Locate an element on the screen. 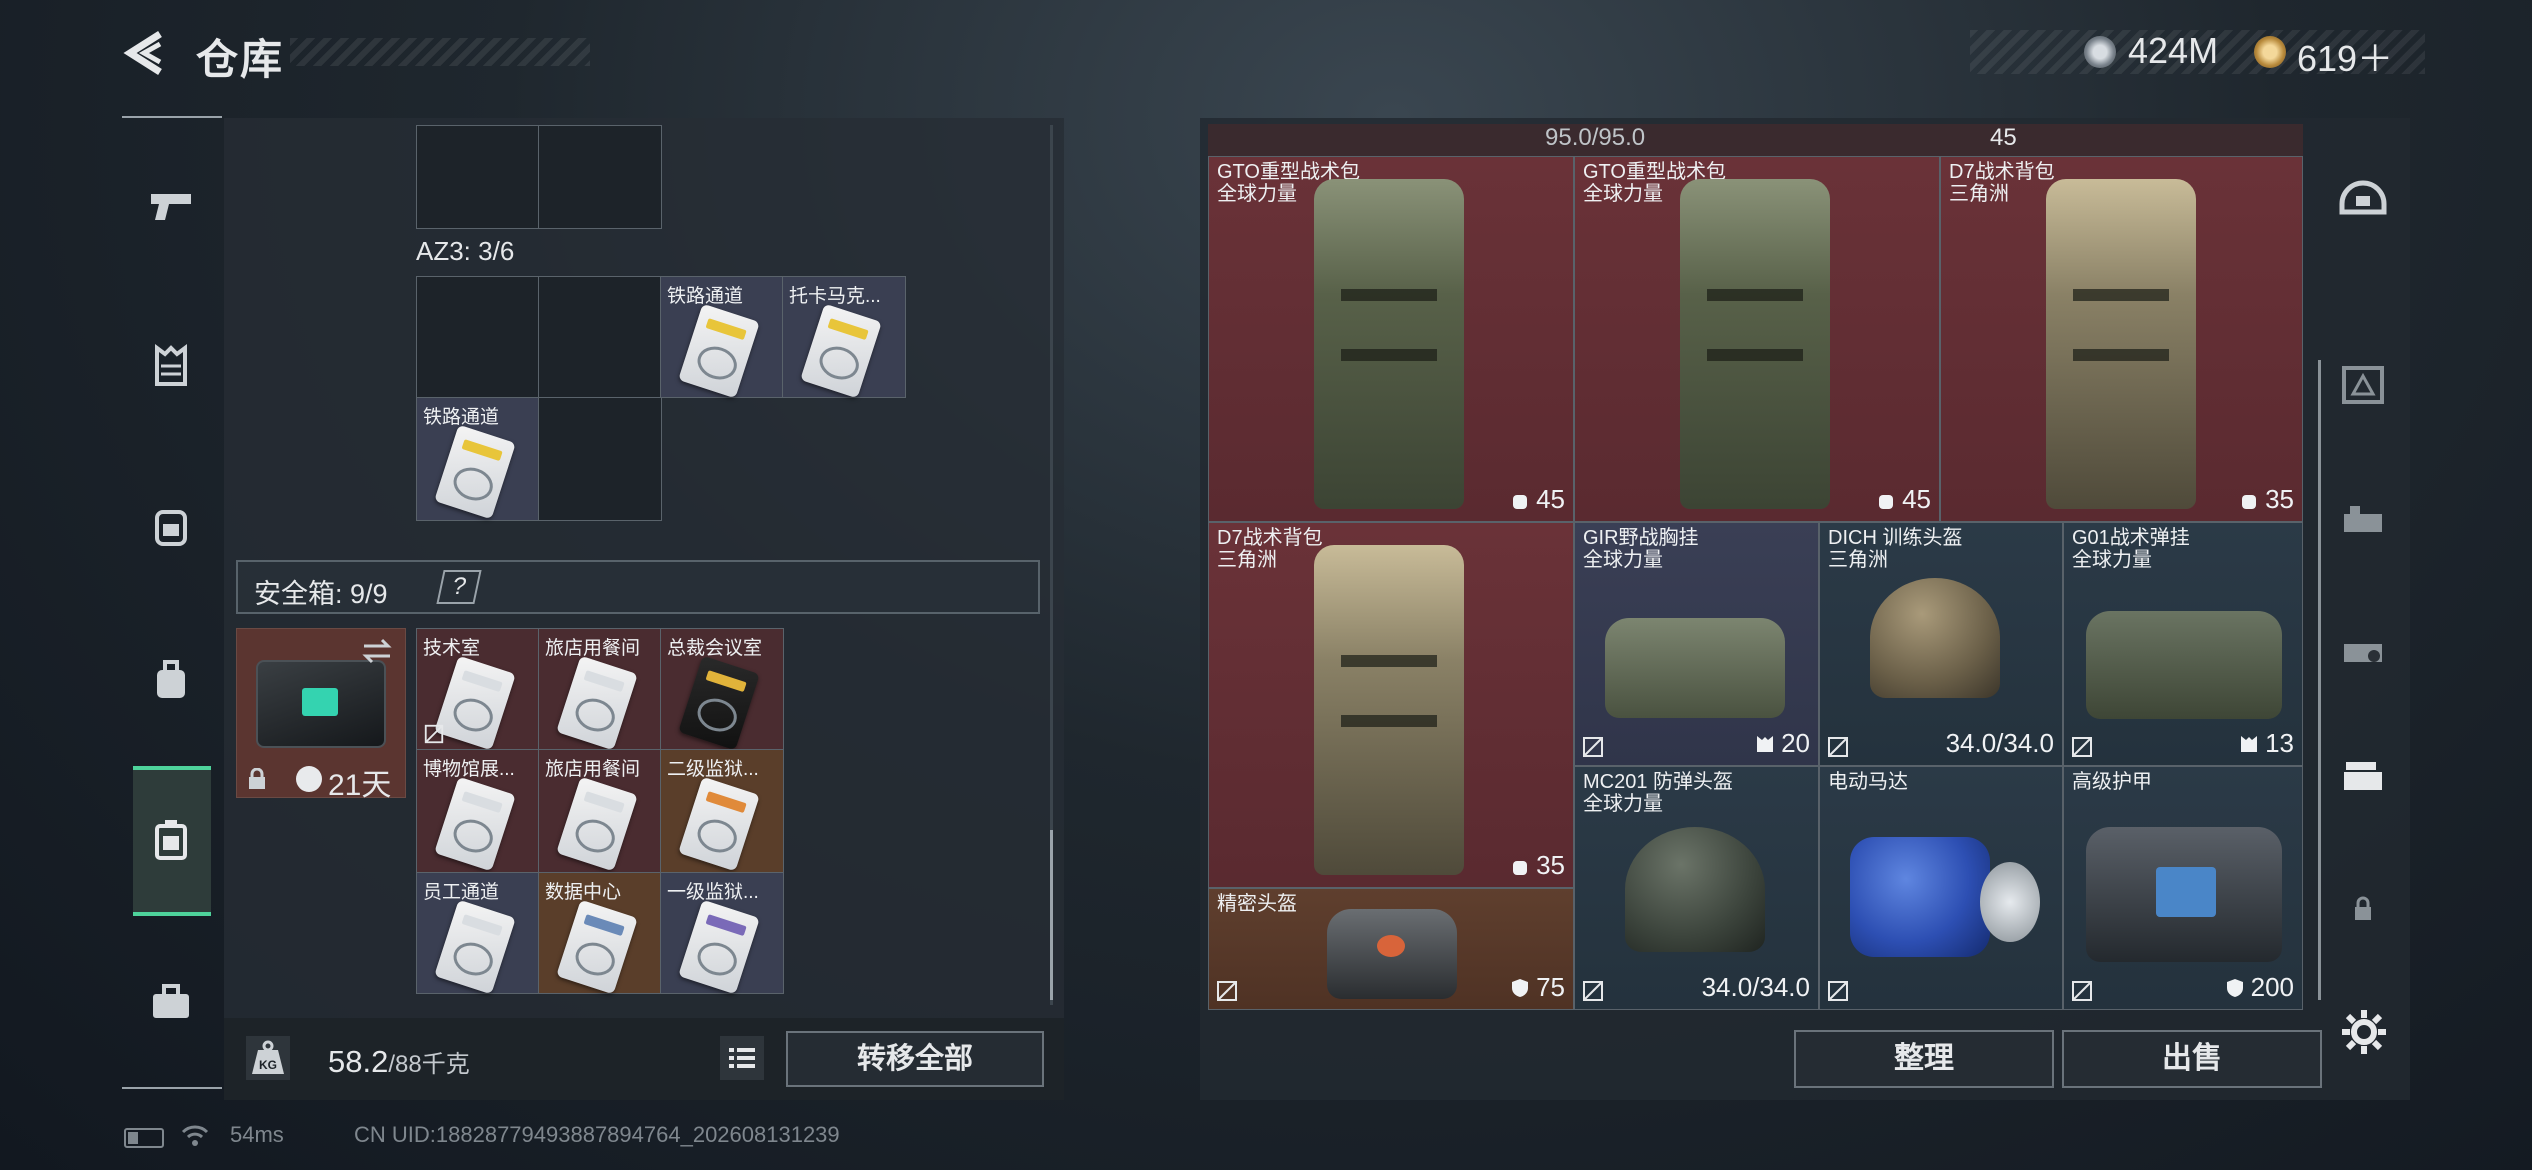  key-card-image is located at coordinates (475, 824).